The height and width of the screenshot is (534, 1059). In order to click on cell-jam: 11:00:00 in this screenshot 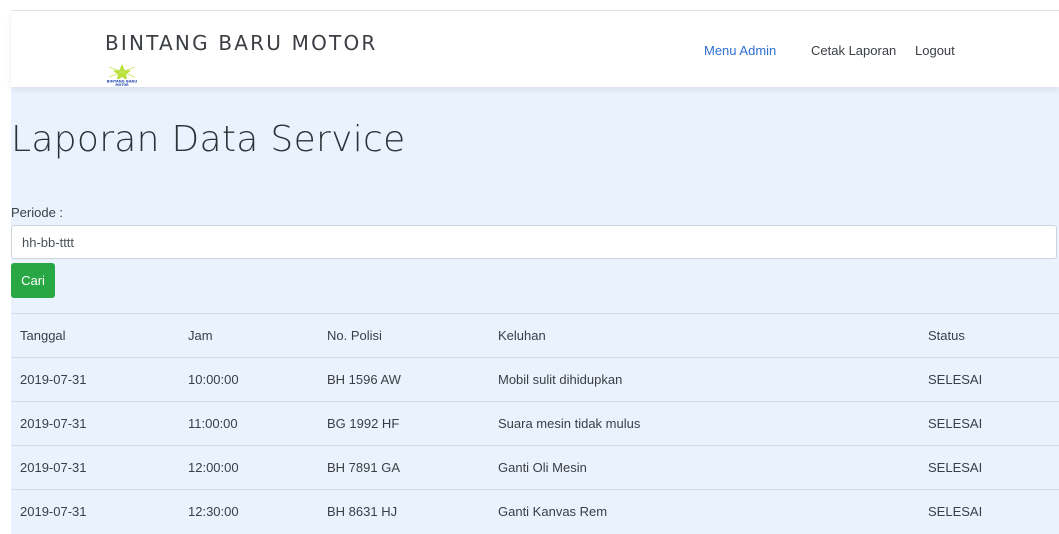, I will do `click(248, 423)`.